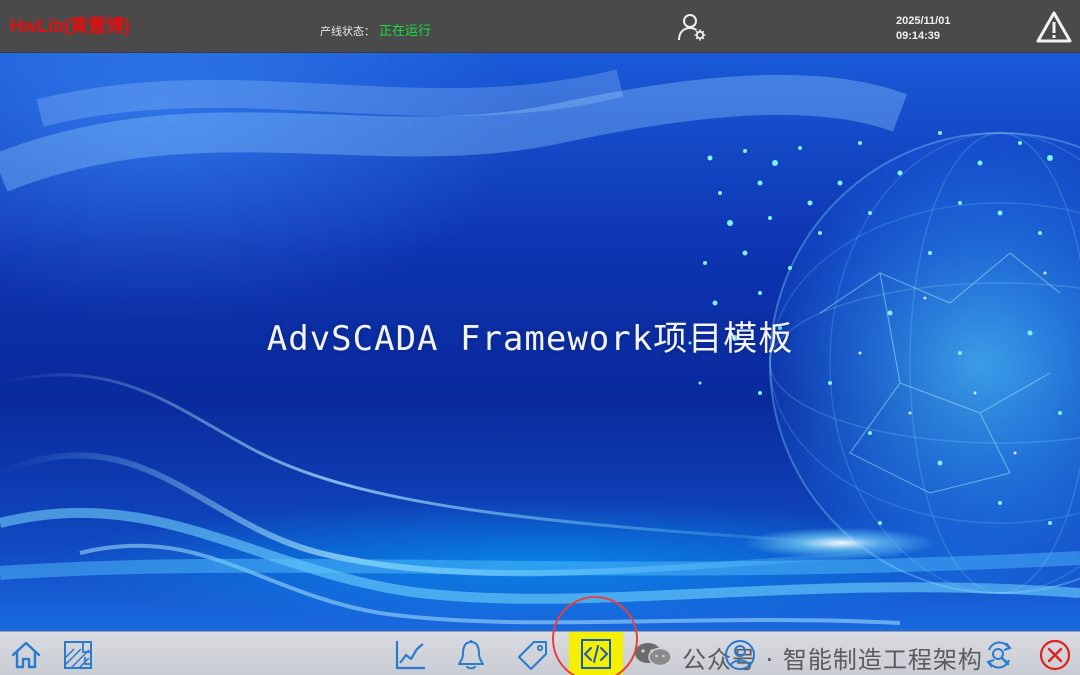 This screenshot has height=675, width=1080. I want to click on home-icon, so click(26, 655).